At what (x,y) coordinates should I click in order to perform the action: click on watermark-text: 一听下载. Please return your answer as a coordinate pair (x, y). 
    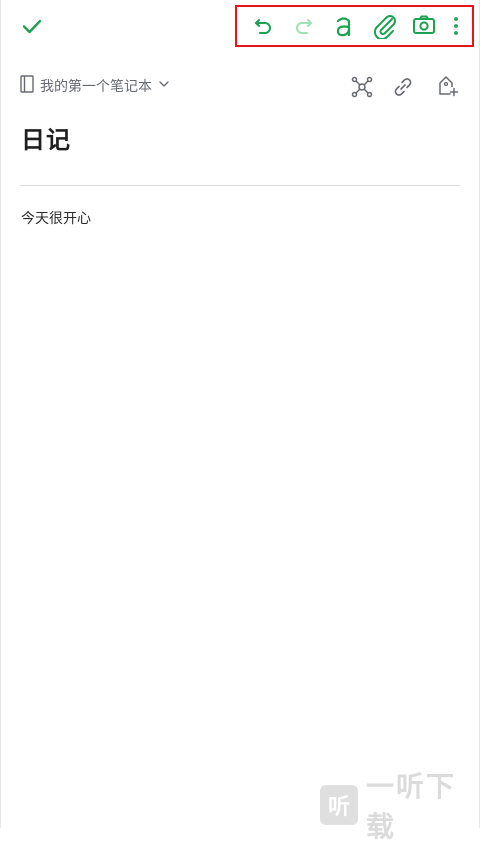
    Looking at the image, I should click on (411, 806).